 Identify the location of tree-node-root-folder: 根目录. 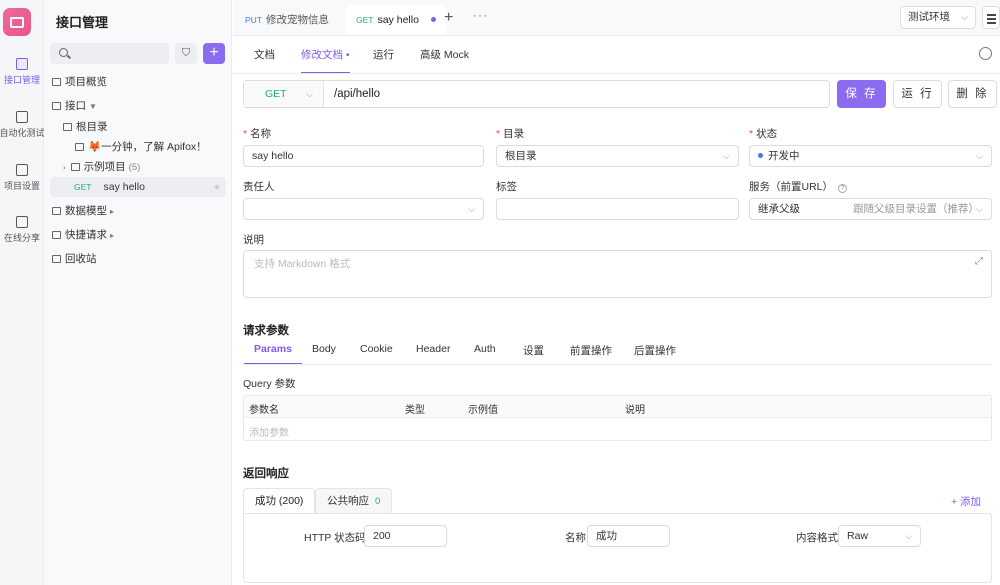
(138, 127).